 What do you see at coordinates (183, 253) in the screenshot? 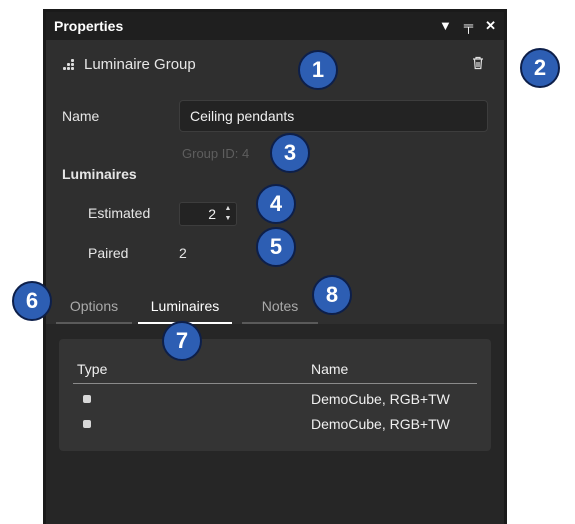
I see `paired-value: 2` at bounding box center [183, 253].